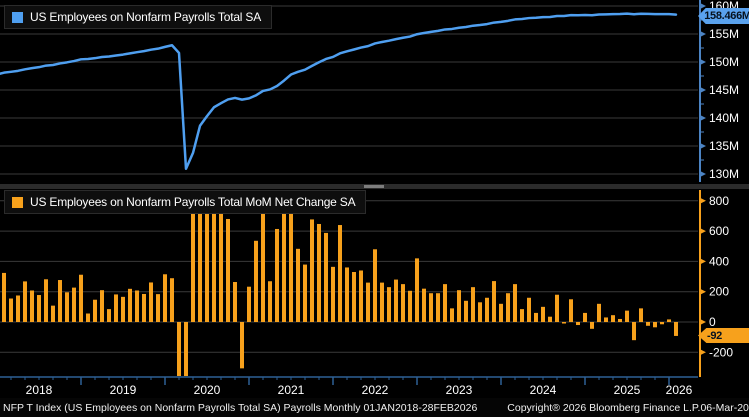 The width and height of the screenshot is (749, 417). What do you see at coordinates (719, 91) in the screenshot?
I see `top-panel-value-axis: 160M155M150M145M140M135M130M` at bounding box center [719, 91].